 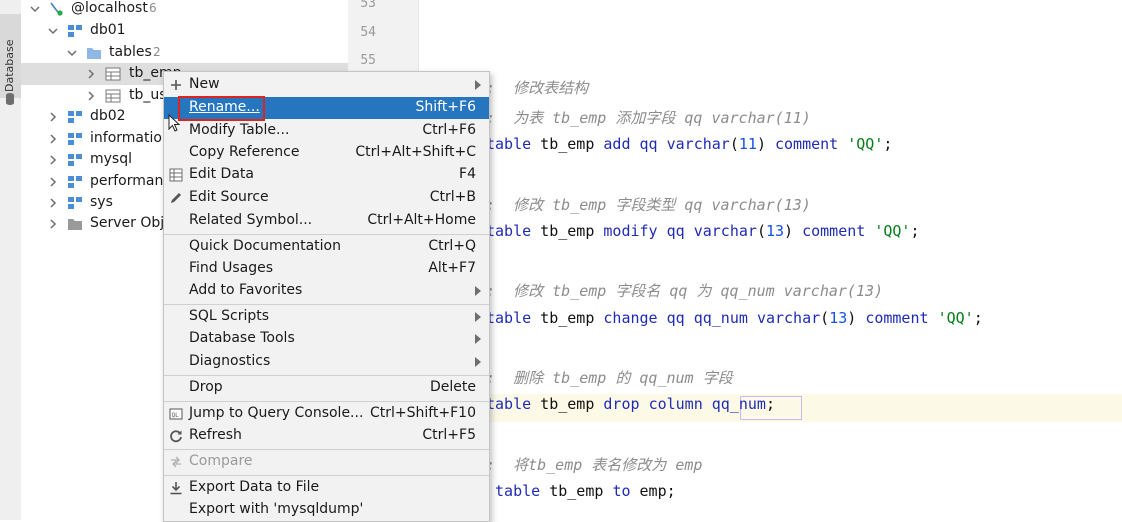 I want to click on code-token: : 删除 tb_emp 的 qq_num 字段, so click(x=609, y=378).